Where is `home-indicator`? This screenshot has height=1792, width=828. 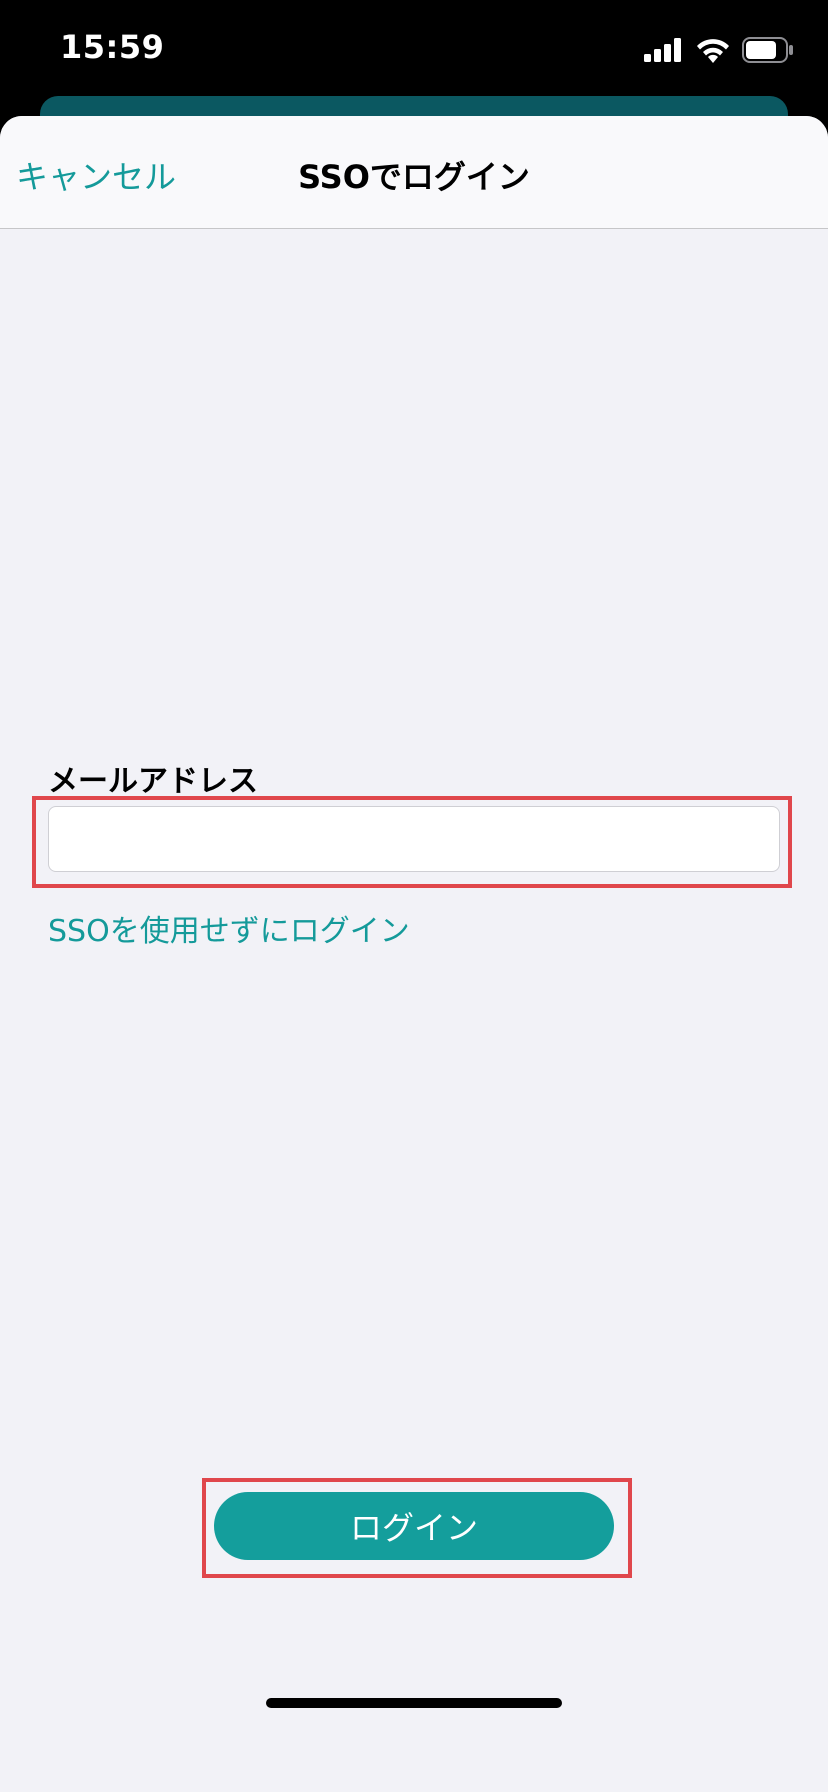 home-indicator is located at coordinates (414, 1703).